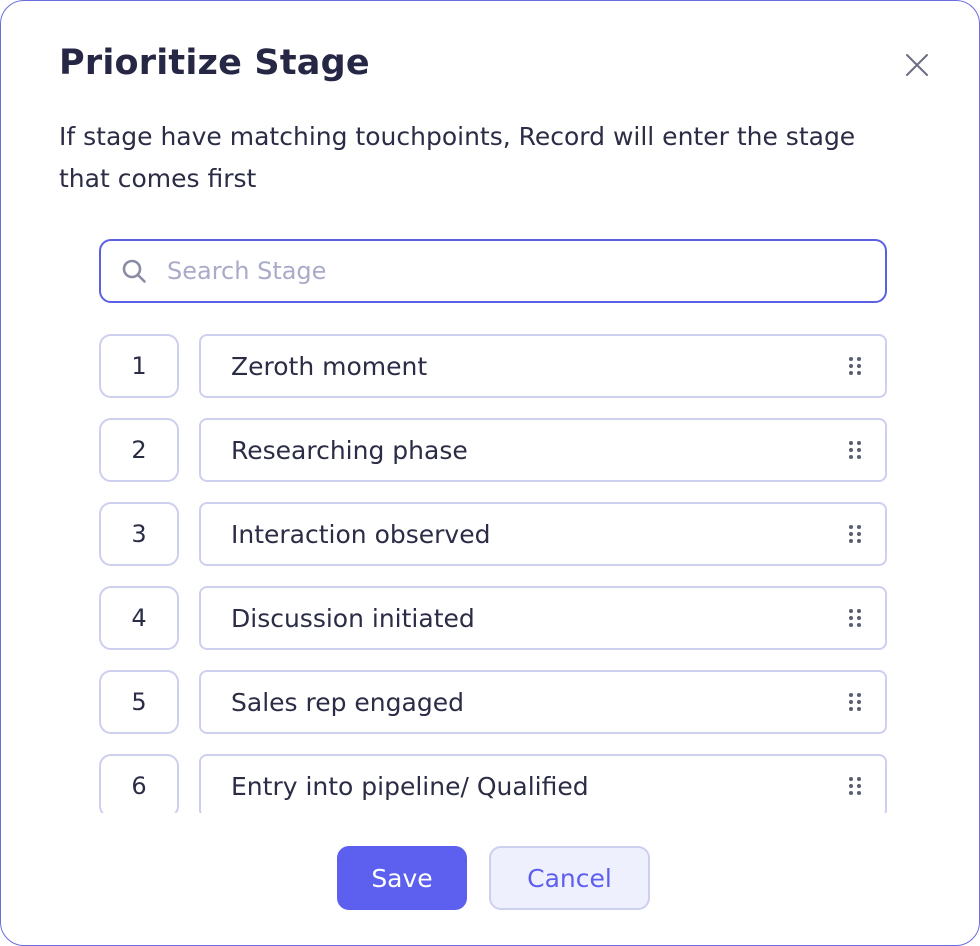 The image size is (980, 946). I want to click on close-icon, so click(917, 65).